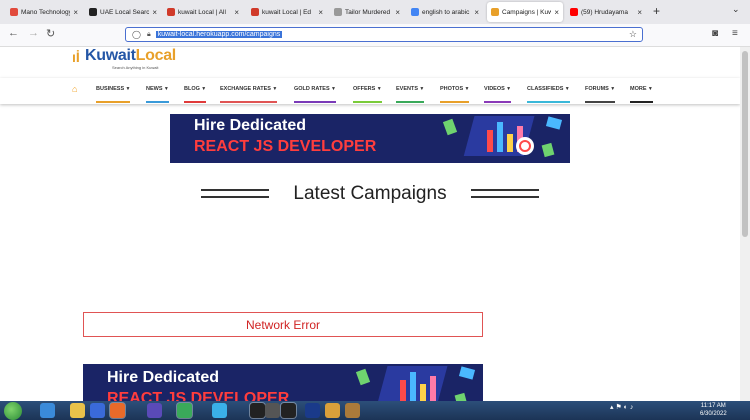 The height and width of the screenshot is (420, 750). I want to click on scrollbar-thumb, so click(745, 144).